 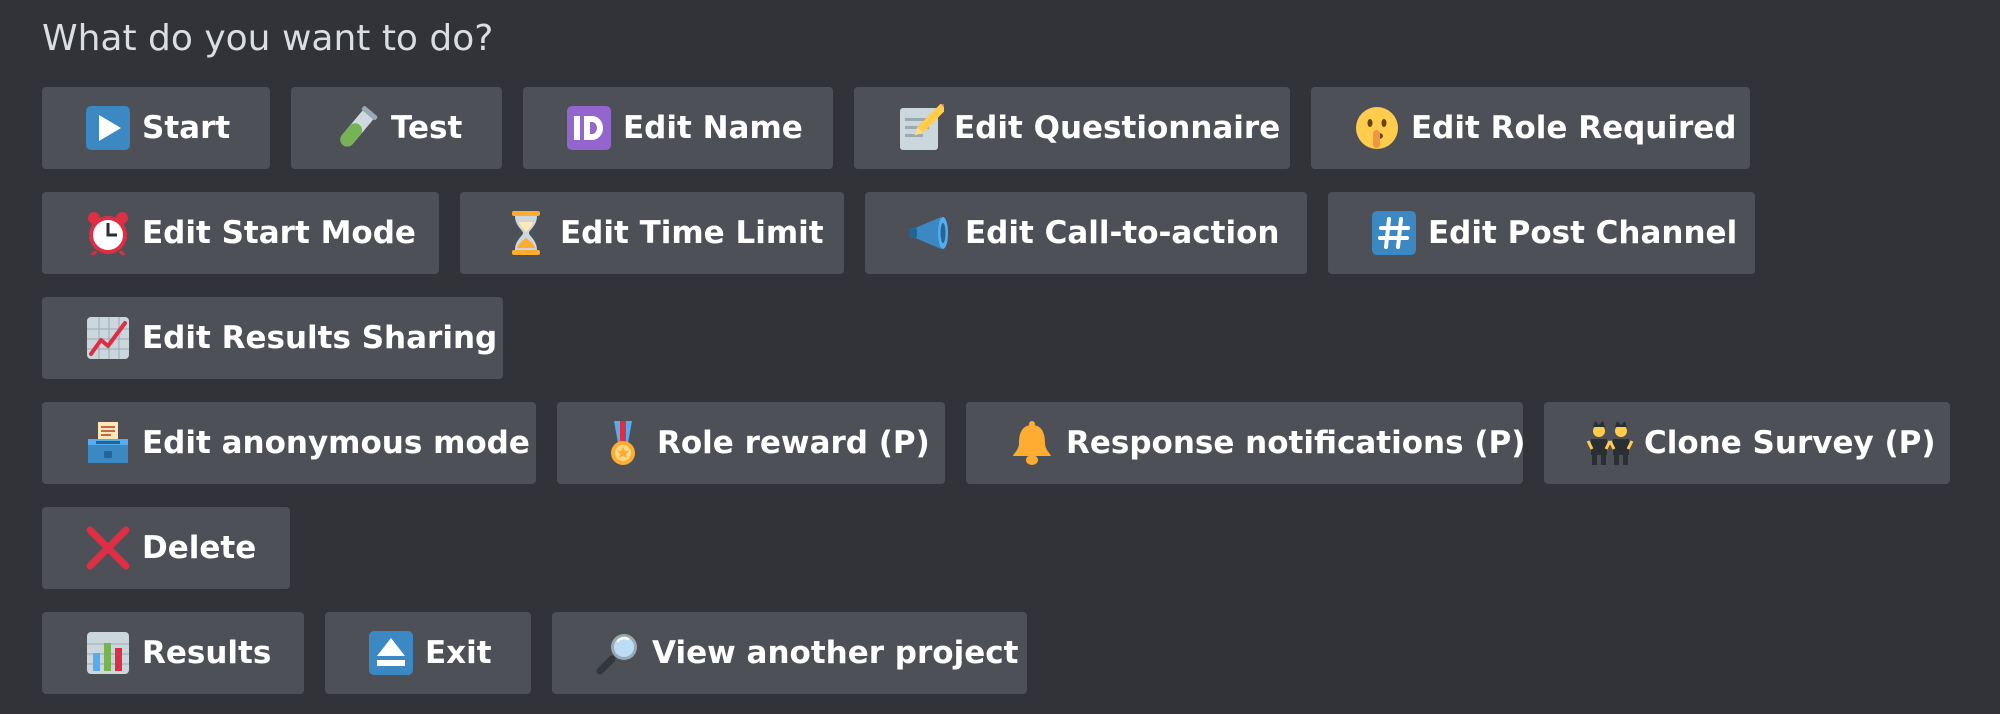 I want to click on edit-name-button: Edit Name, so click(x=678, y=128).